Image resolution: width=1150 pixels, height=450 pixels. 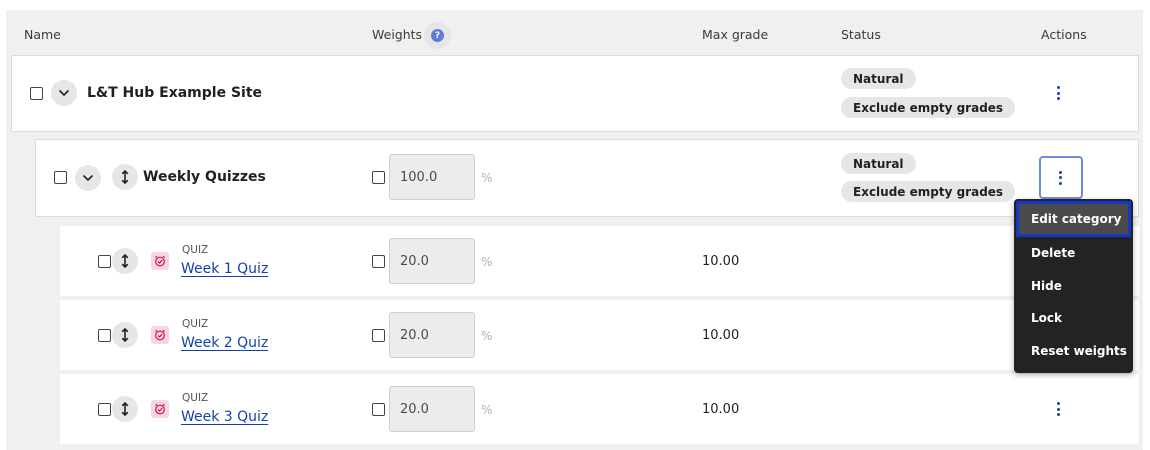 I want to click on weight-input: 100.0, so click(x=432, y=177).